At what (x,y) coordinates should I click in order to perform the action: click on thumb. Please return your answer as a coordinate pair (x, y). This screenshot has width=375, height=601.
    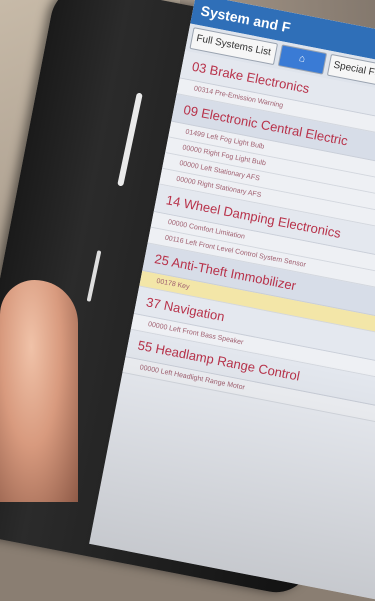
    Looking at the image, I should click on (39, 391).